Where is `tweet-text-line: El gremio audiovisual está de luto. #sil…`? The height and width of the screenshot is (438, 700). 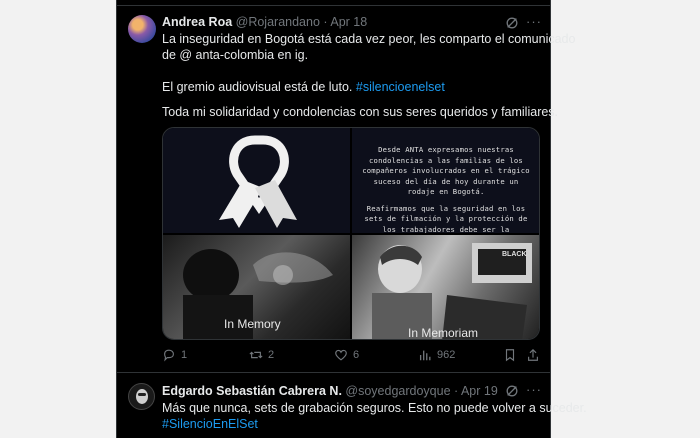
tweet-text-line: El gremio audiovisual está de luto. #sil… is located at coordinates (303, 87).